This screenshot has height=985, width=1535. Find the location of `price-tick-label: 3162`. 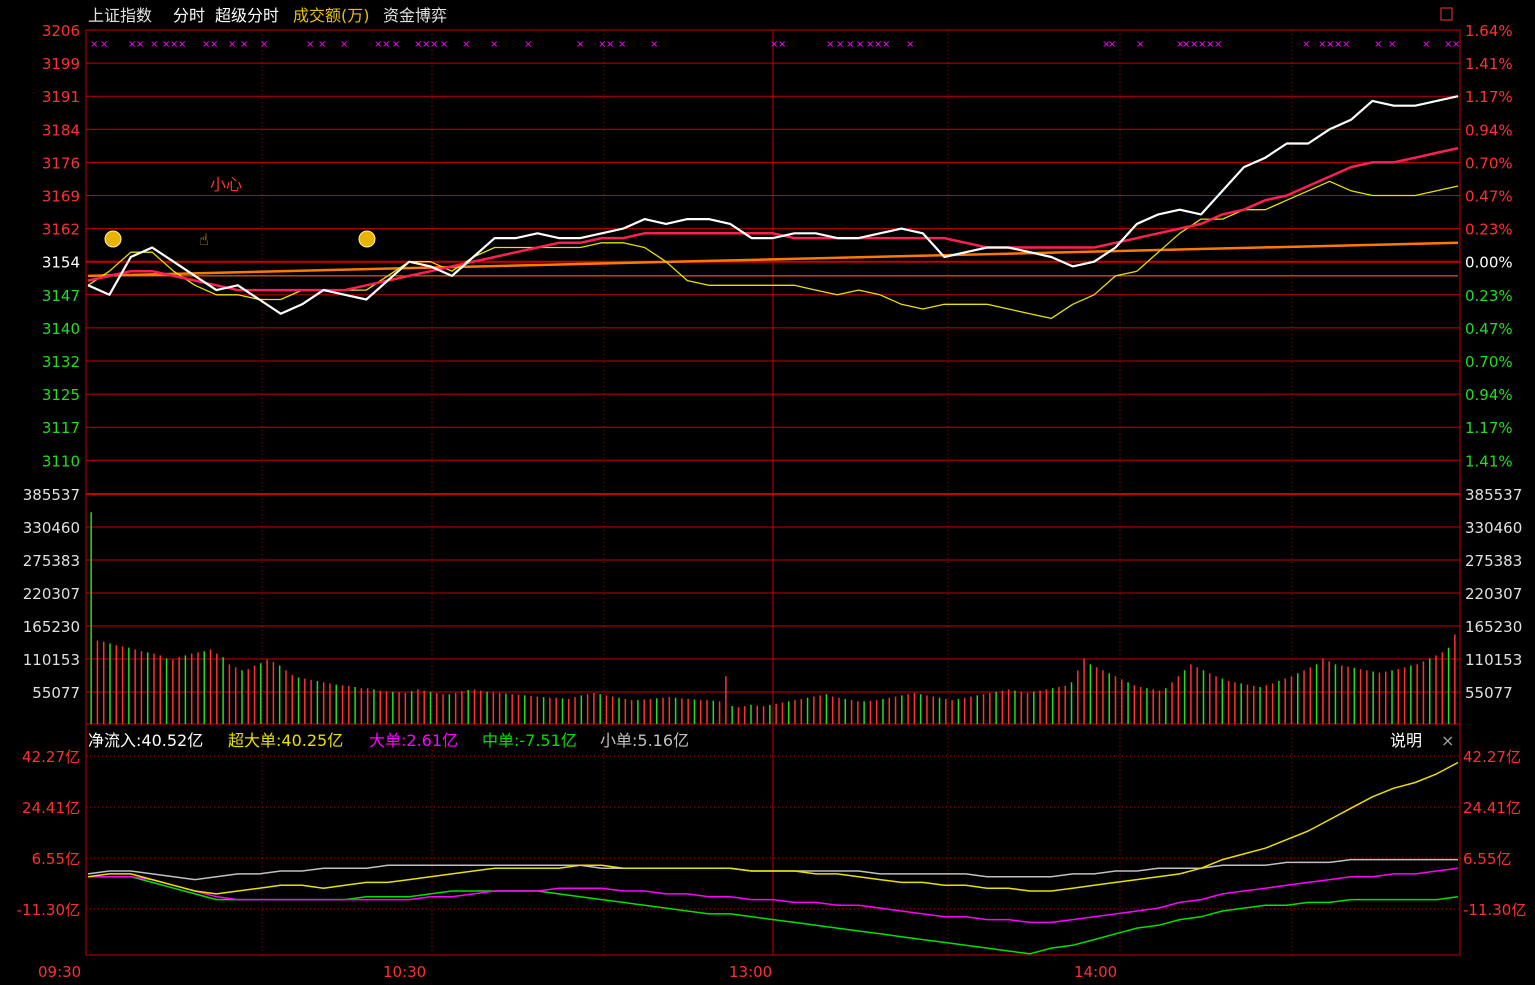

price-tick-label: 3162 is located at coordinates (61, 230).